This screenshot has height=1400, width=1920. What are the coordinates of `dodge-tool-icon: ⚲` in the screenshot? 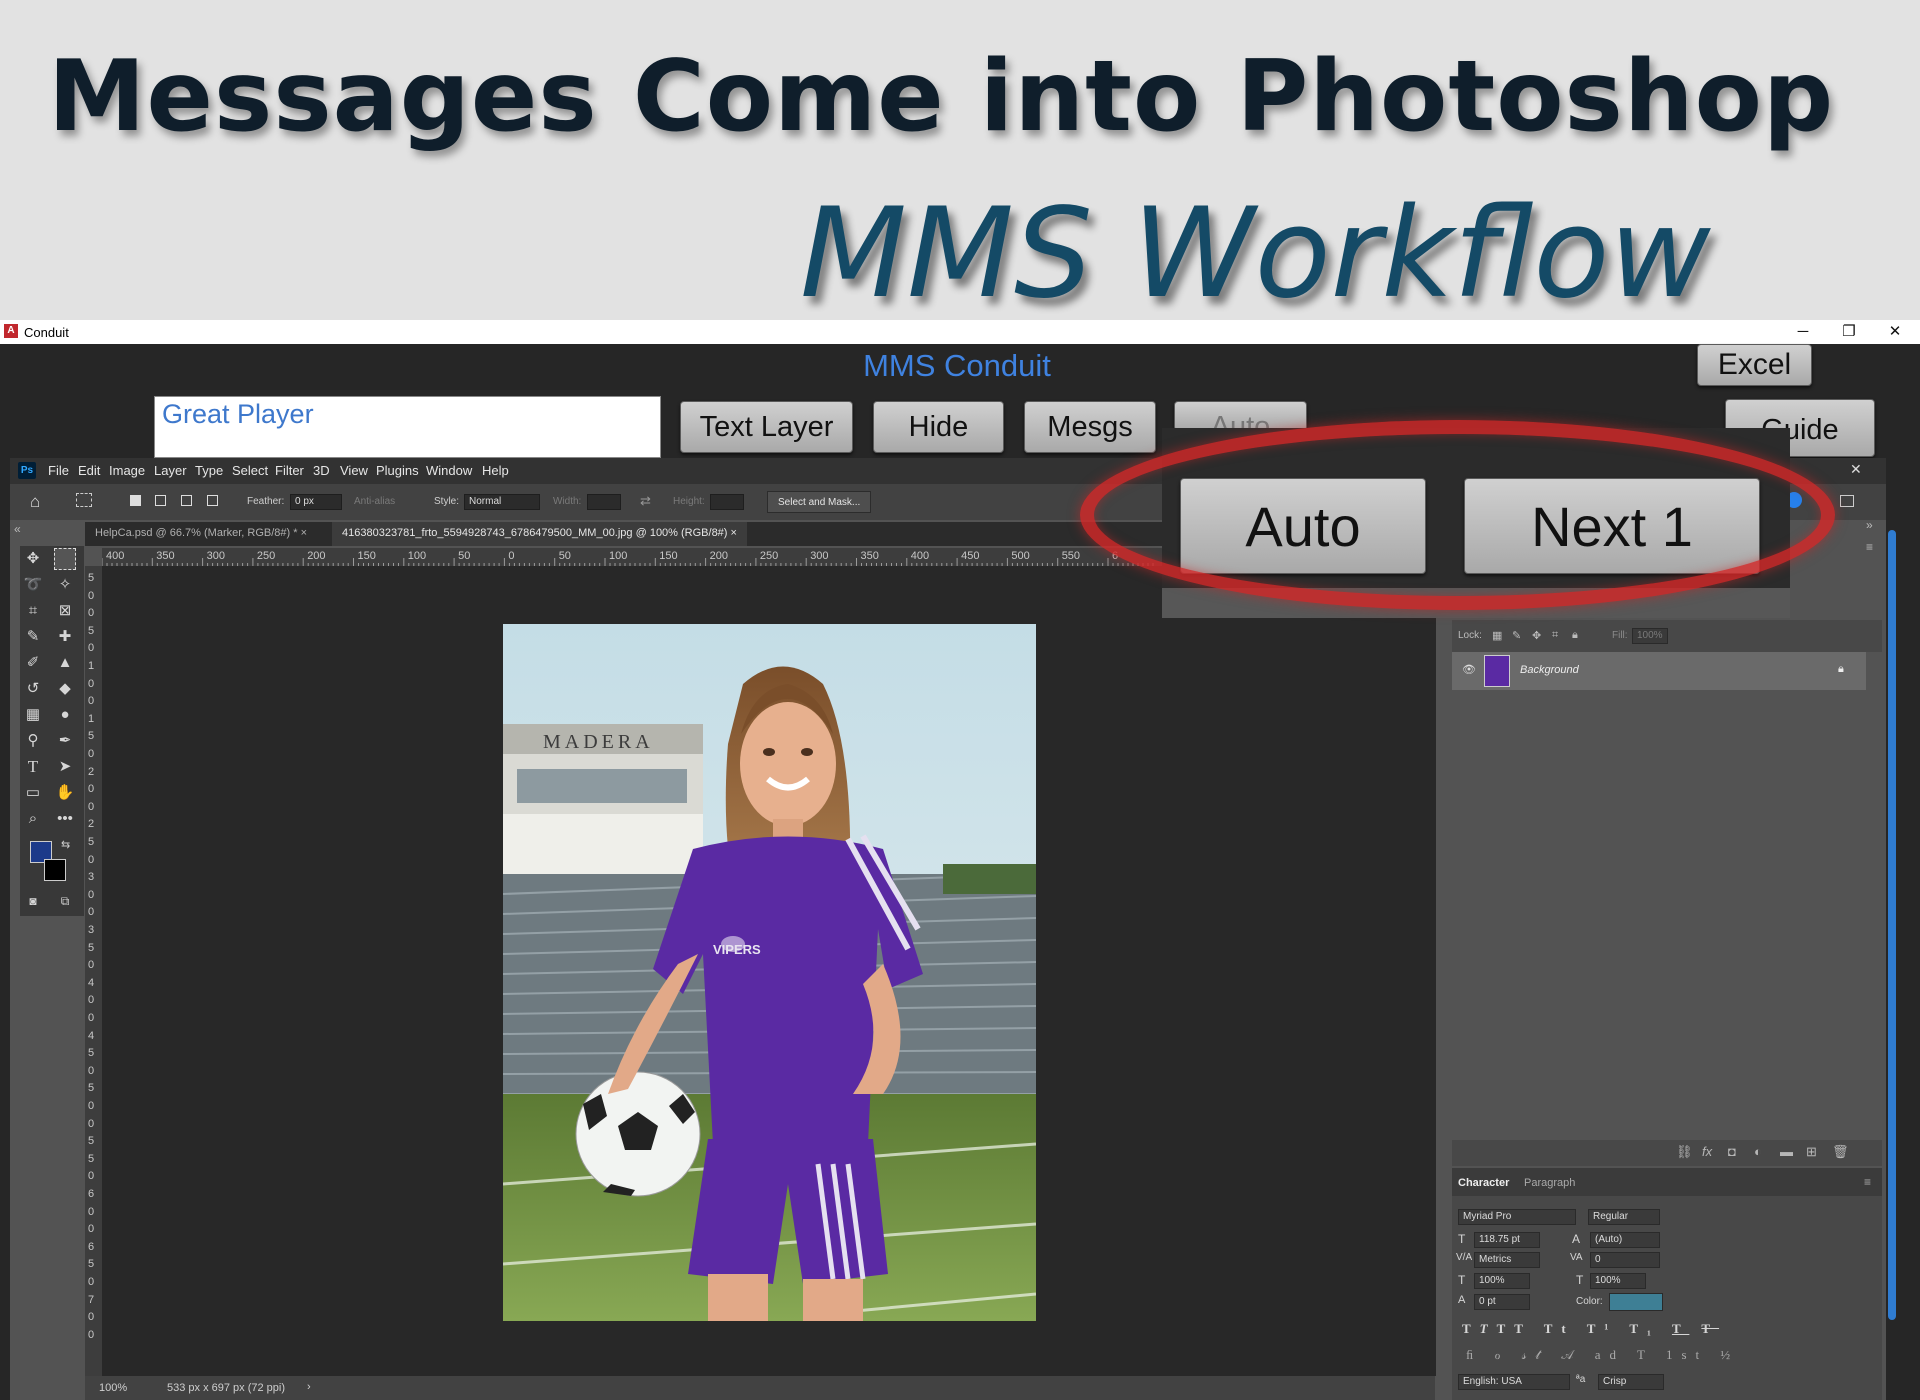 It's located at (33, 741).